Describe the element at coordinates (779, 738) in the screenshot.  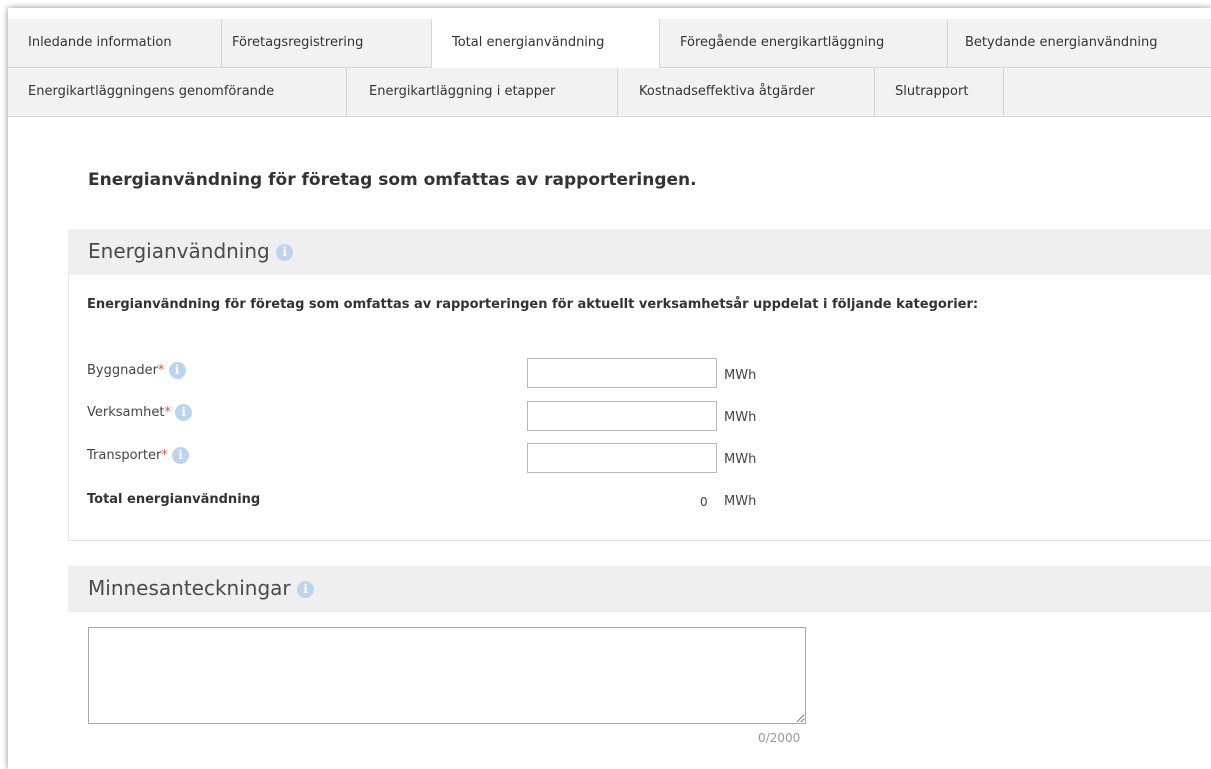
I see `character-counter: 0/2000` at that location.